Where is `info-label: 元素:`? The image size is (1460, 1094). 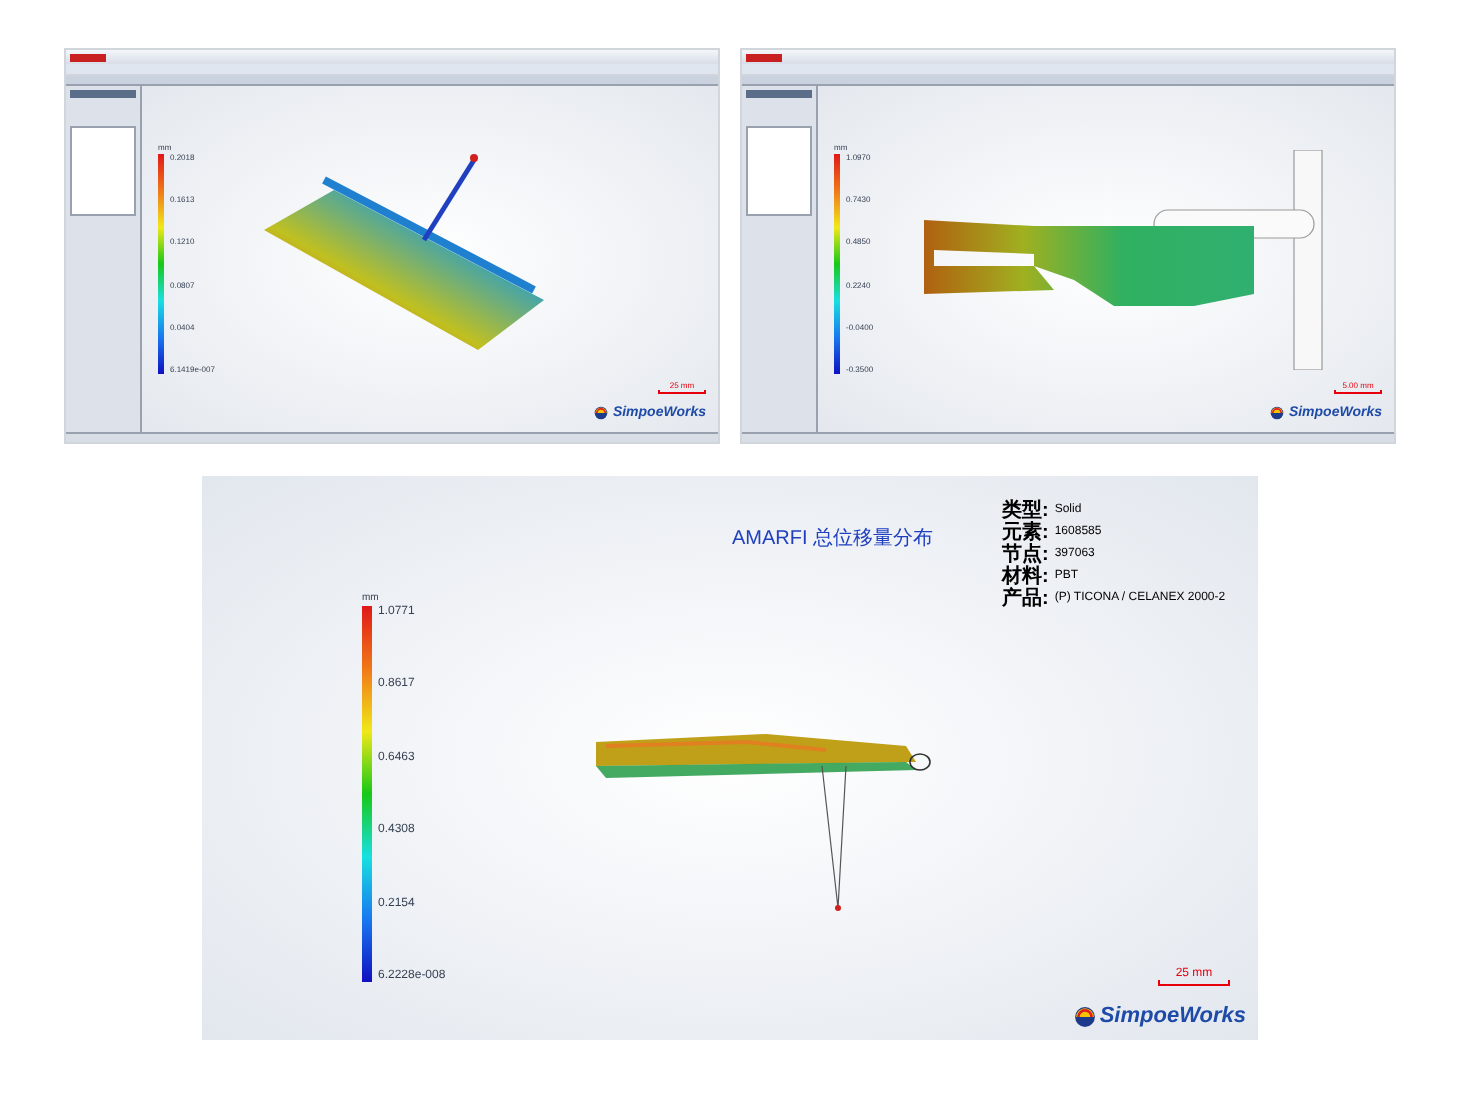
info-label: 元素: is located at coordinates (1025, 533).